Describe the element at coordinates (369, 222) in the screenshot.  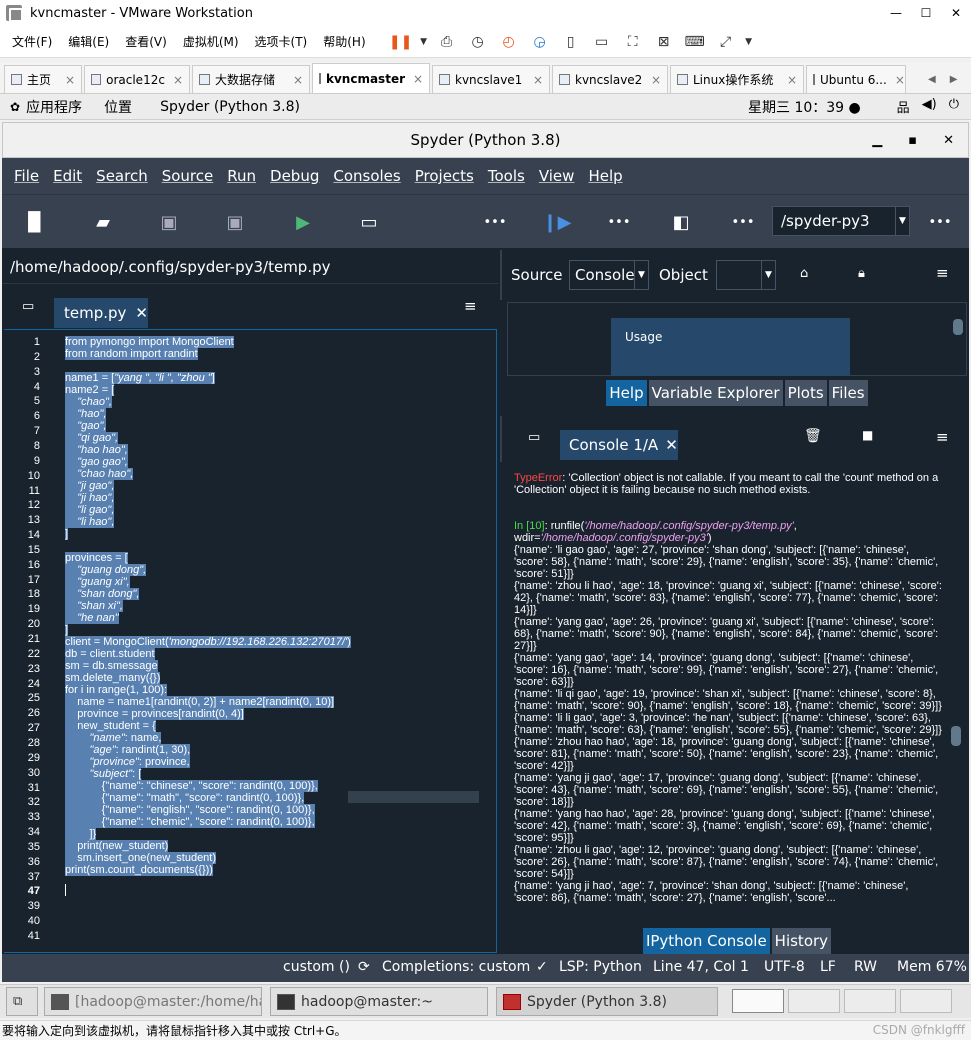
I see `run-cell-icon: ▭` at that location.